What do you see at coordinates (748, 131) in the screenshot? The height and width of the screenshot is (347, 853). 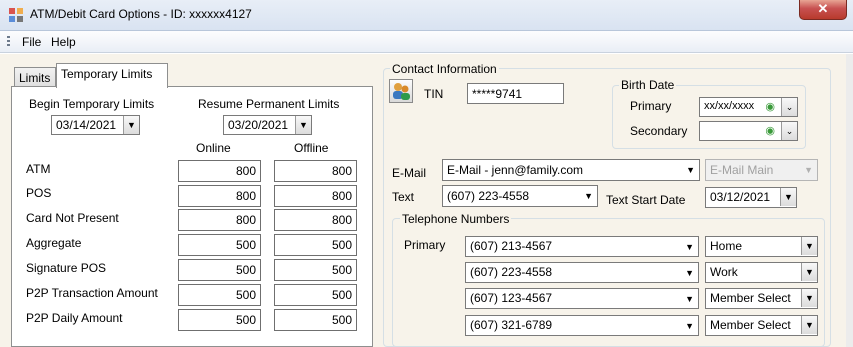 I see `birth-secondary-field: ◉ ⌄` at bounding box center [748, 131].